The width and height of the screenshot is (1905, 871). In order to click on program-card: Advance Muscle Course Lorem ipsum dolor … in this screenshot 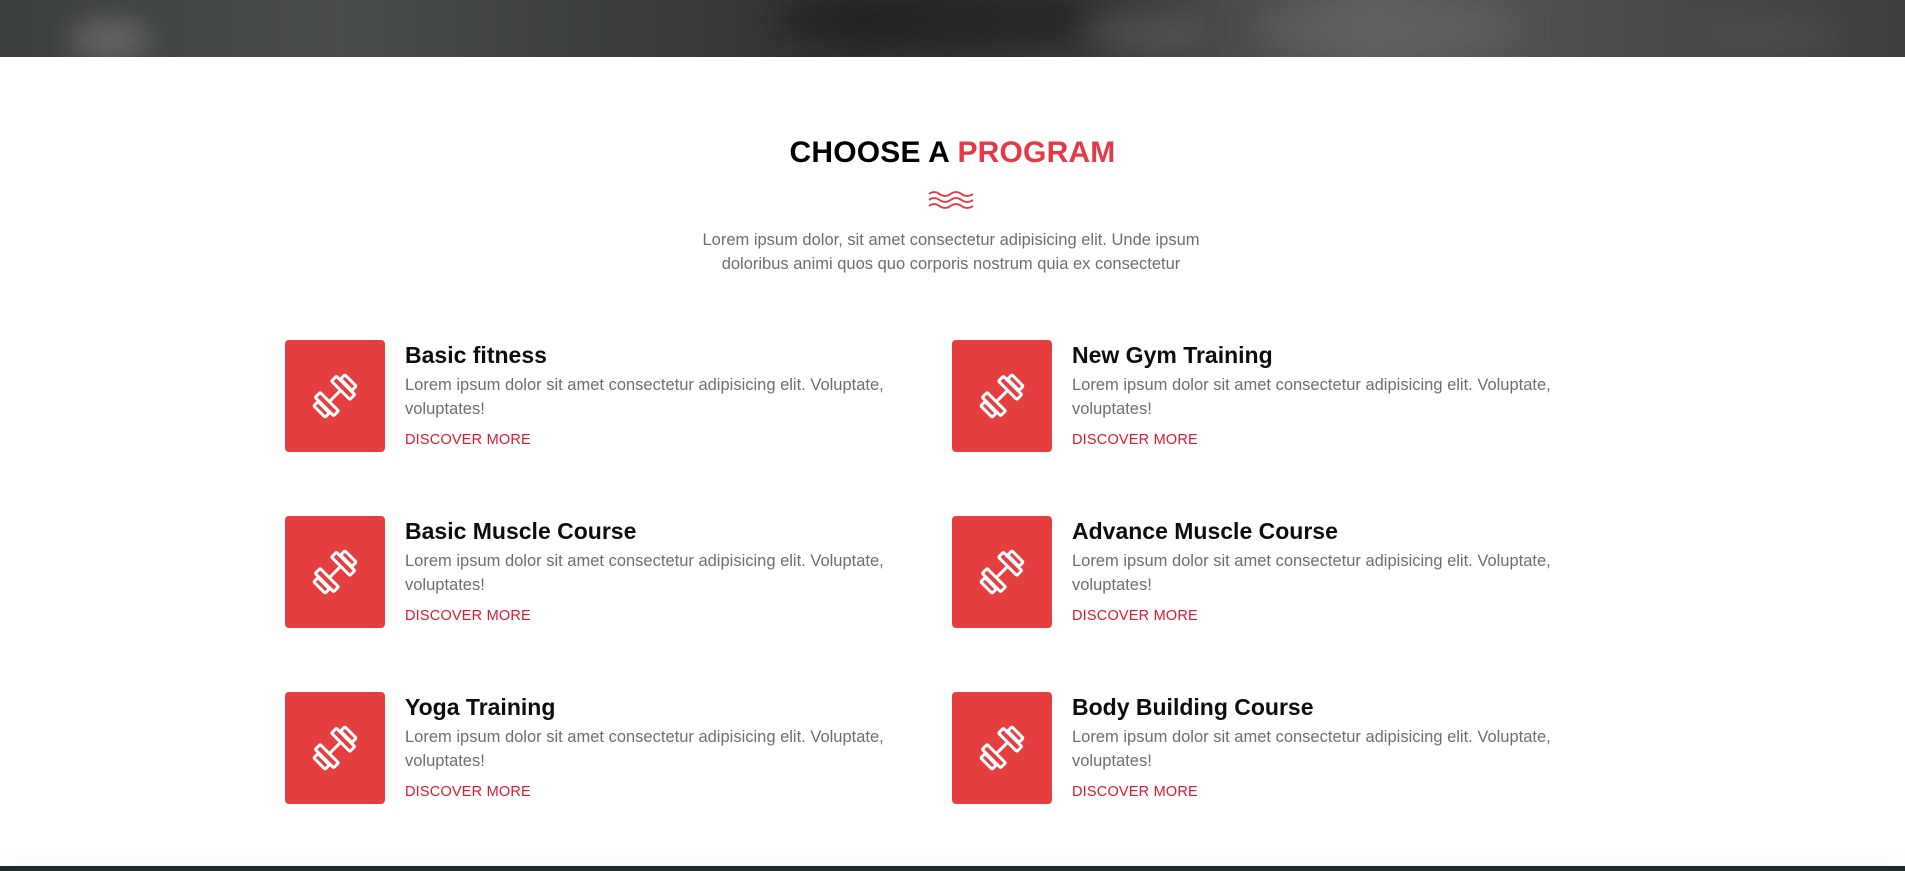, I will do `click(1262, 572)`.